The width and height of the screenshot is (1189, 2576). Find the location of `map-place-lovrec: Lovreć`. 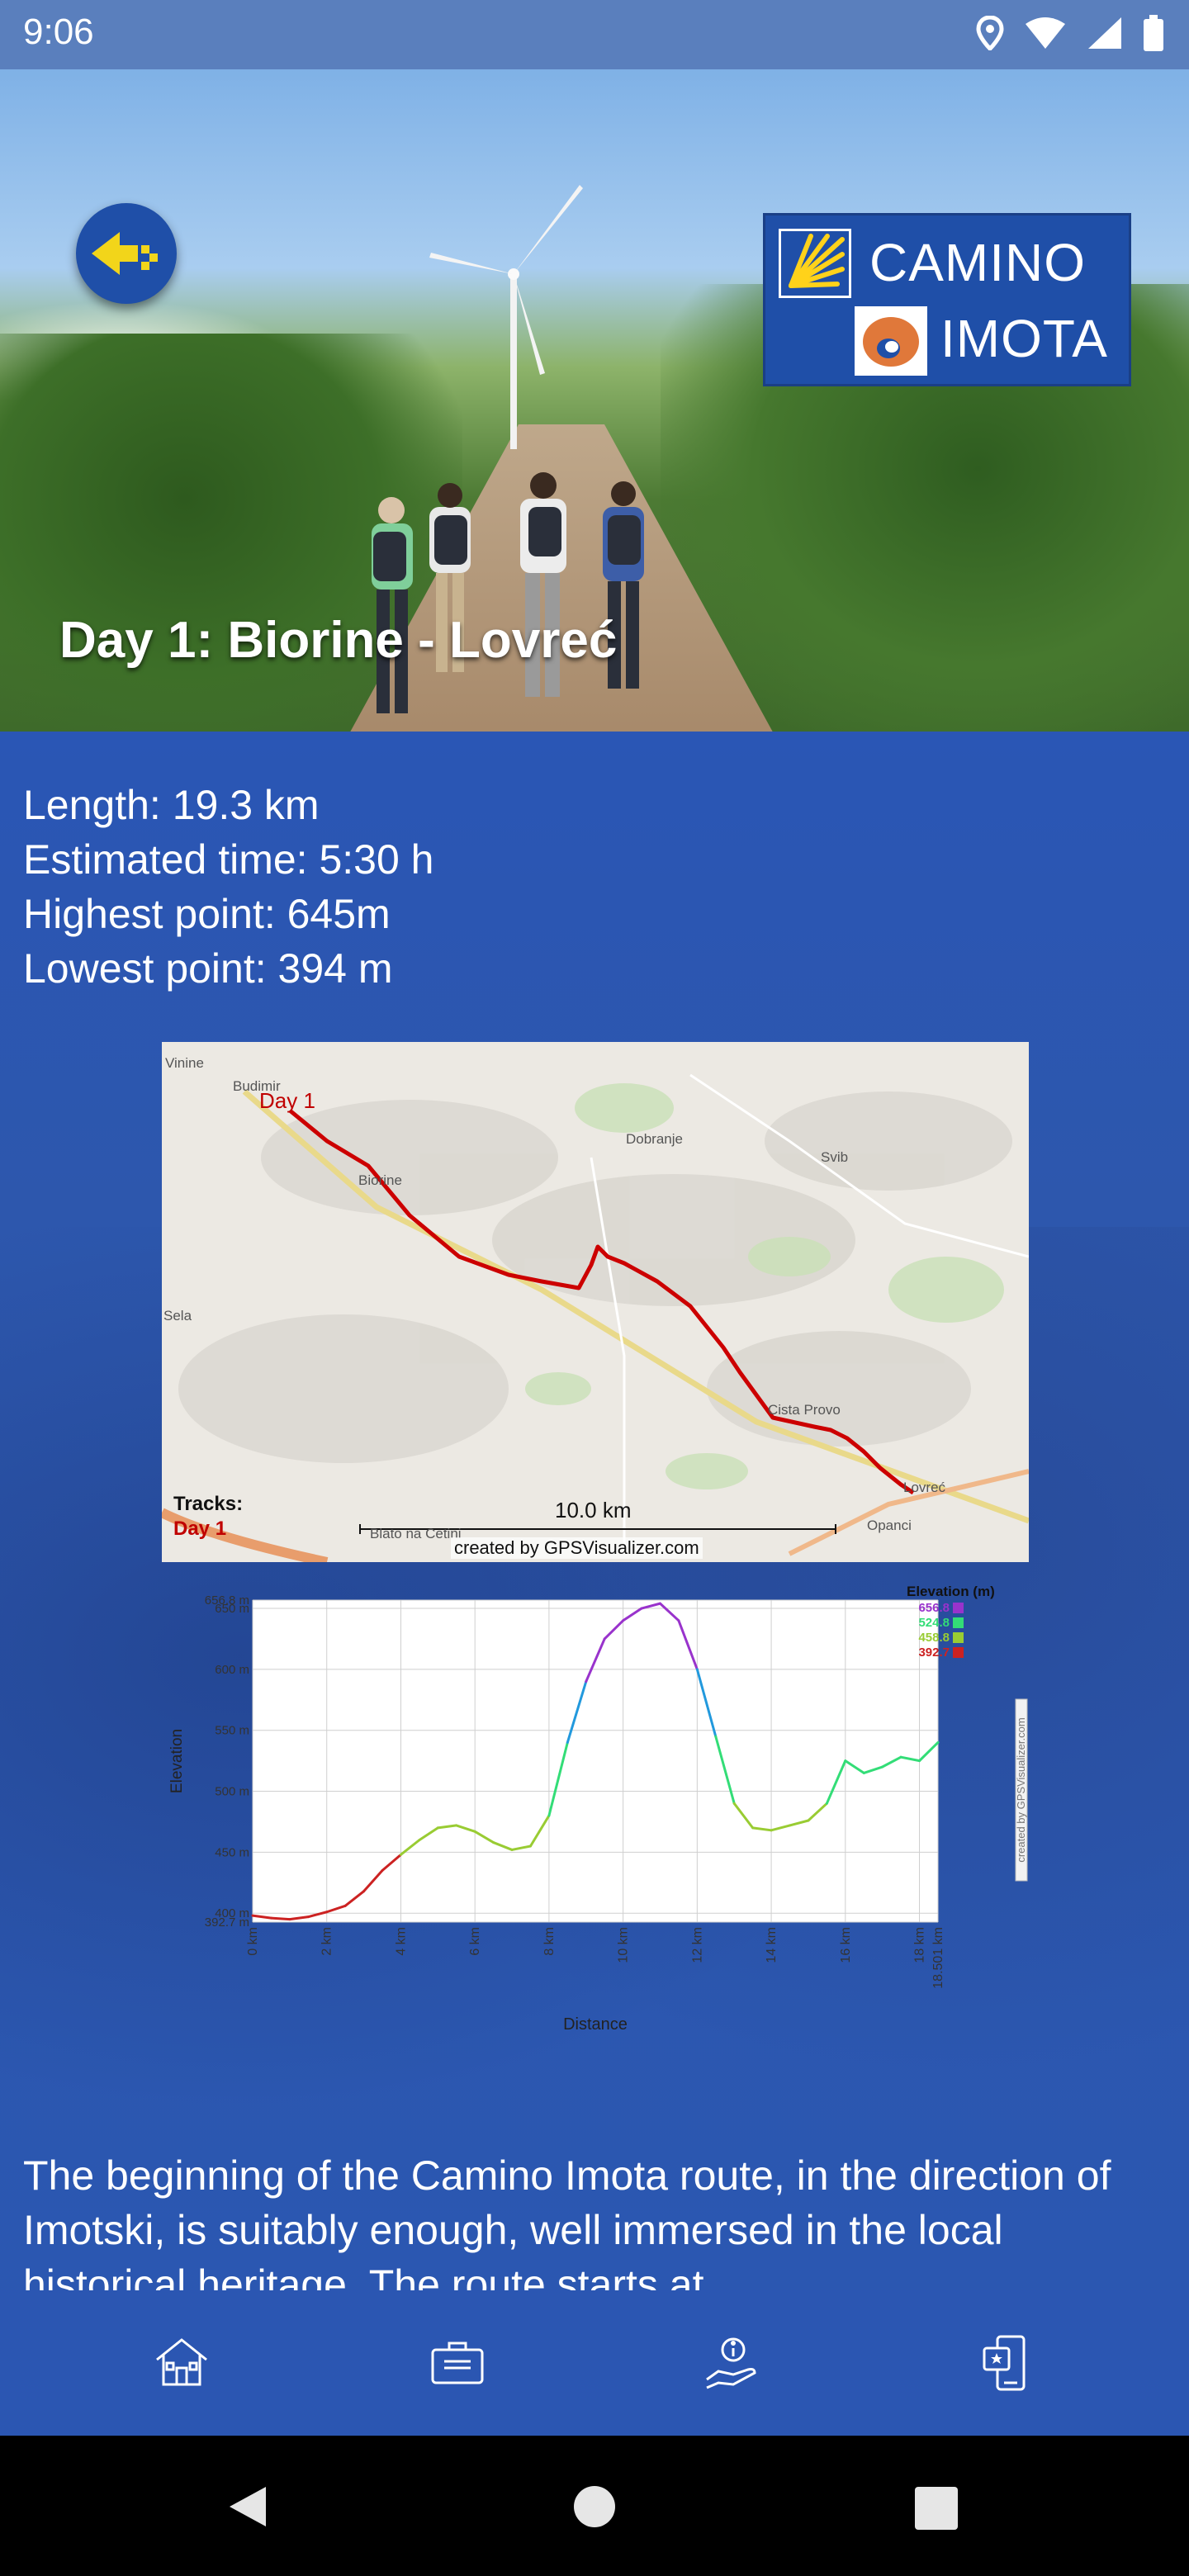

map-place-lovrec: Lovreć is located at coordinates (924, 1487).